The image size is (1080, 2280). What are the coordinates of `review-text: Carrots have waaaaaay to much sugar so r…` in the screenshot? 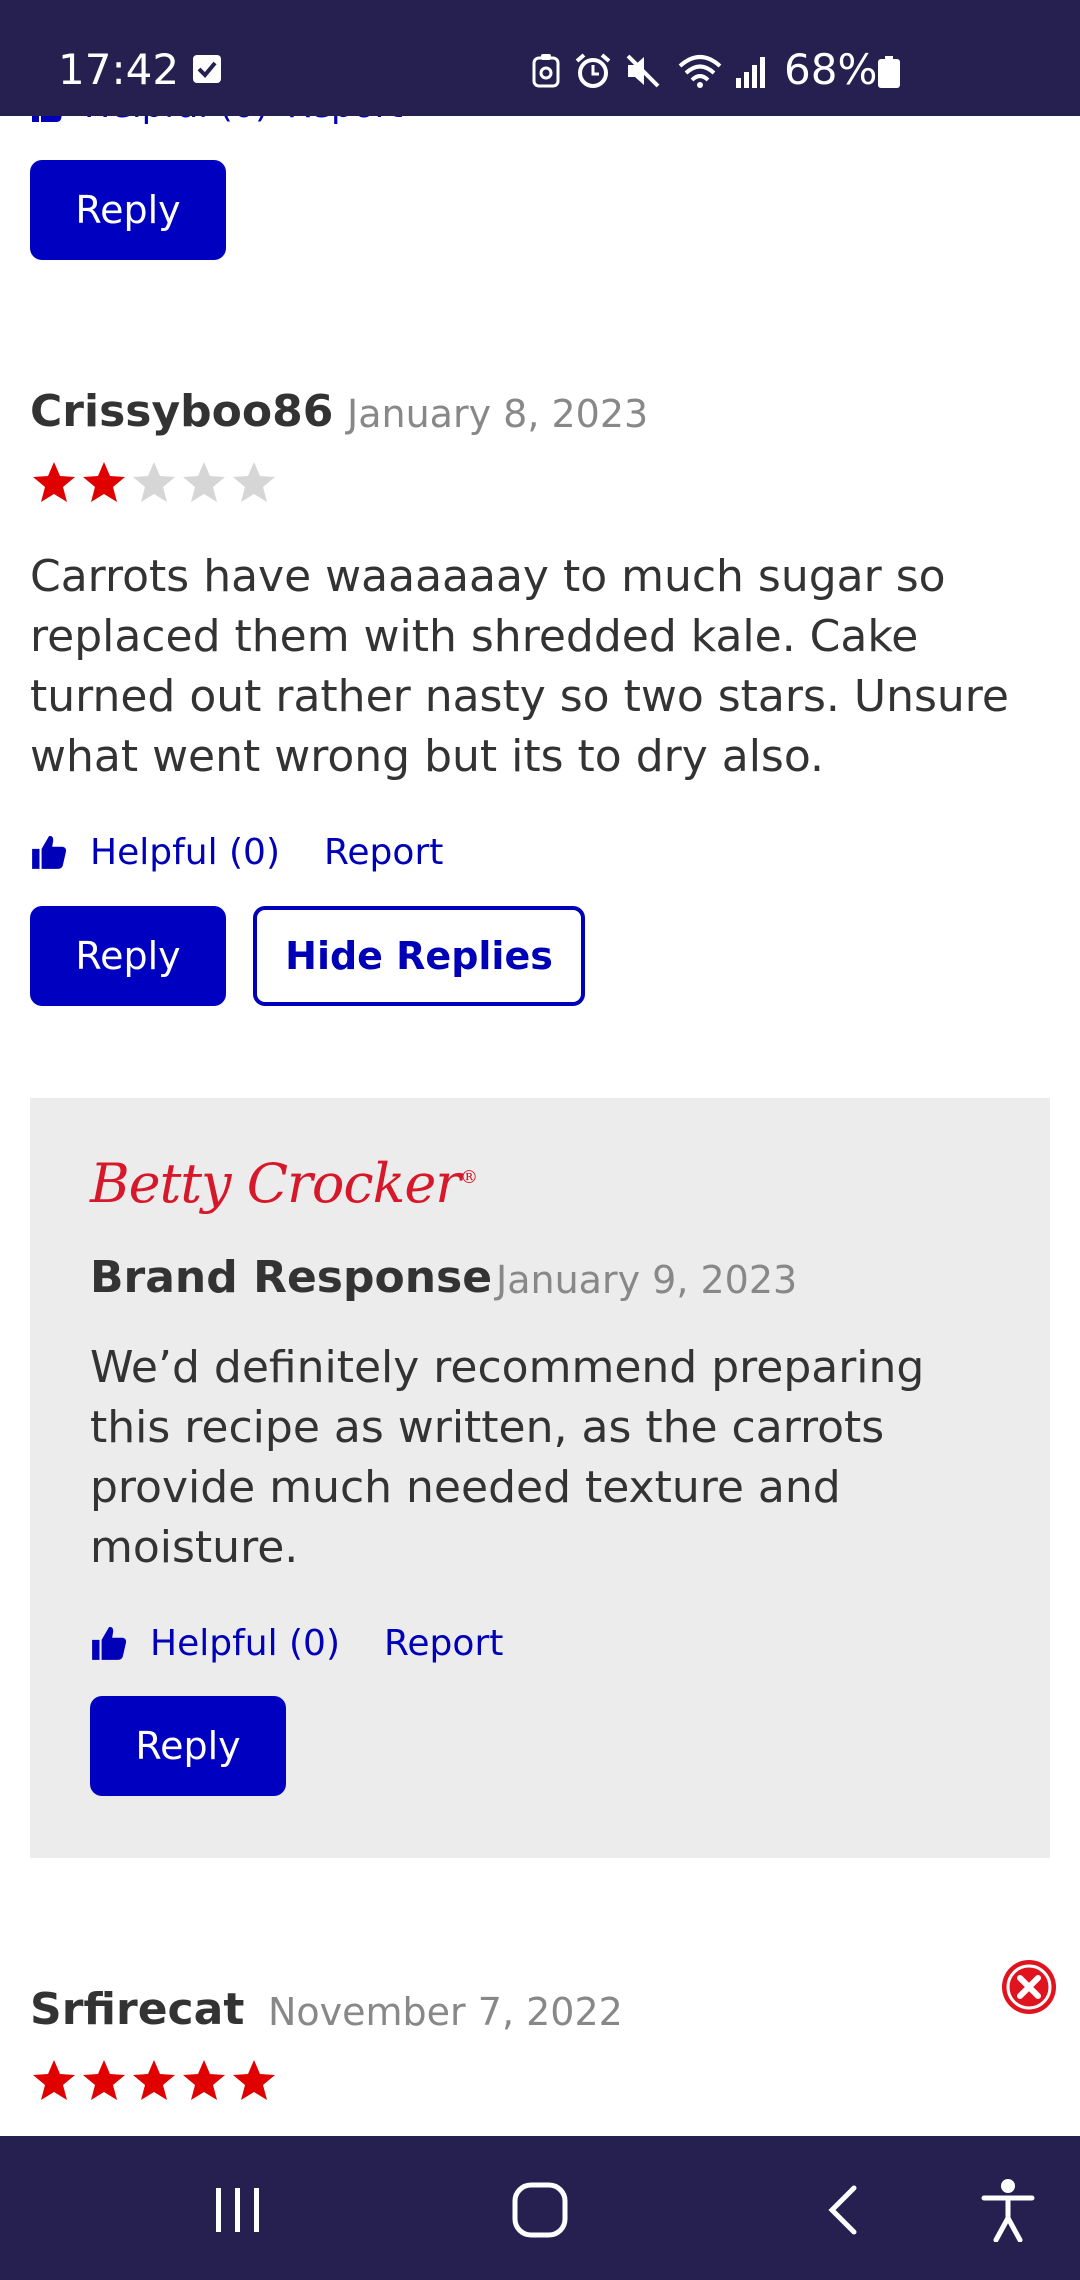 It's located at (519, 666).